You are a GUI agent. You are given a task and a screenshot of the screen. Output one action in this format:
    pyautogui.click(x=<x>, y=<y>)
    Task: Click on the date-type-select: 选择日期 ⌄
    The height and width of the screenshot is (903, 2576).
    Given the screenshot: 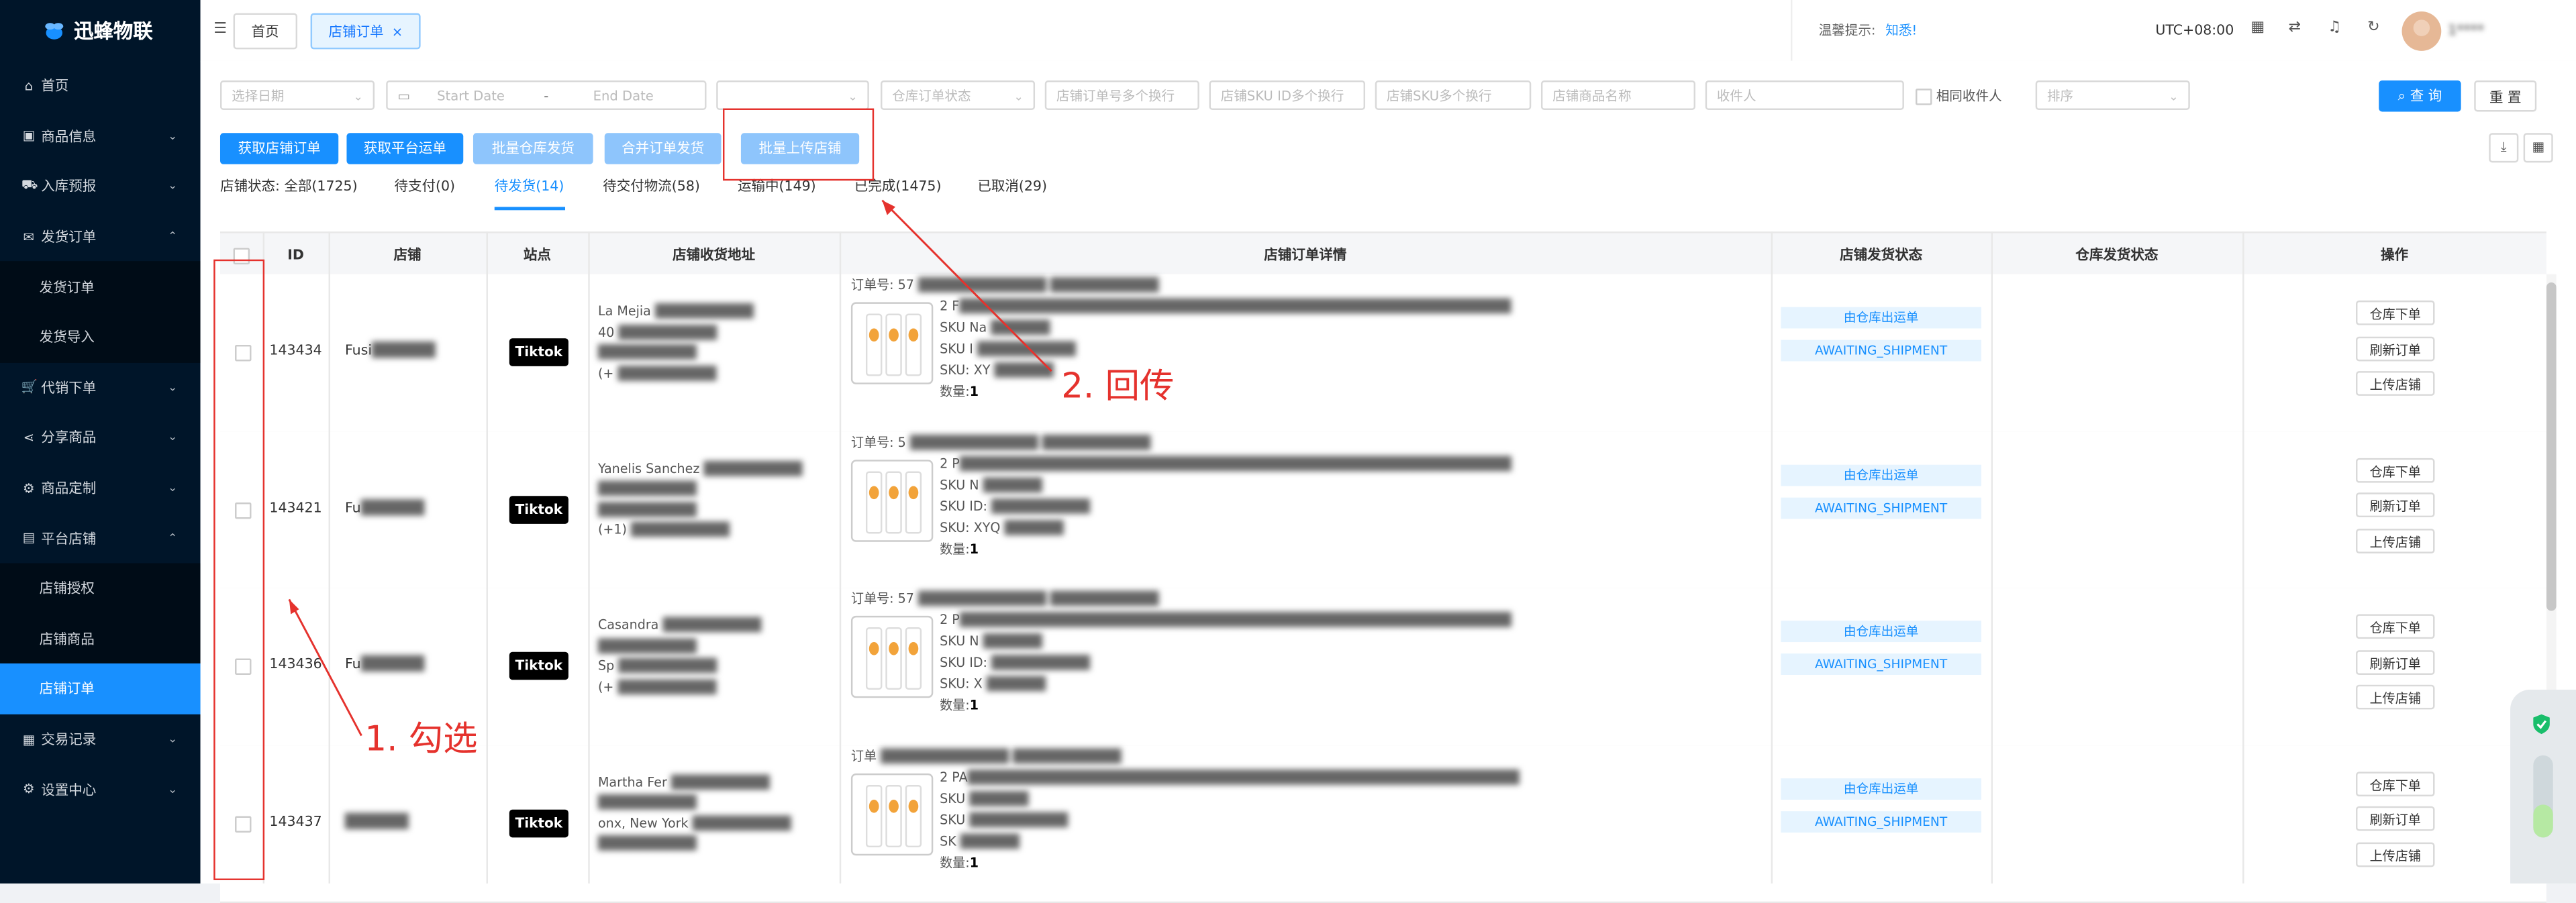 What is the action you would take?
    pyautogui.click(x=297, y=95)
    